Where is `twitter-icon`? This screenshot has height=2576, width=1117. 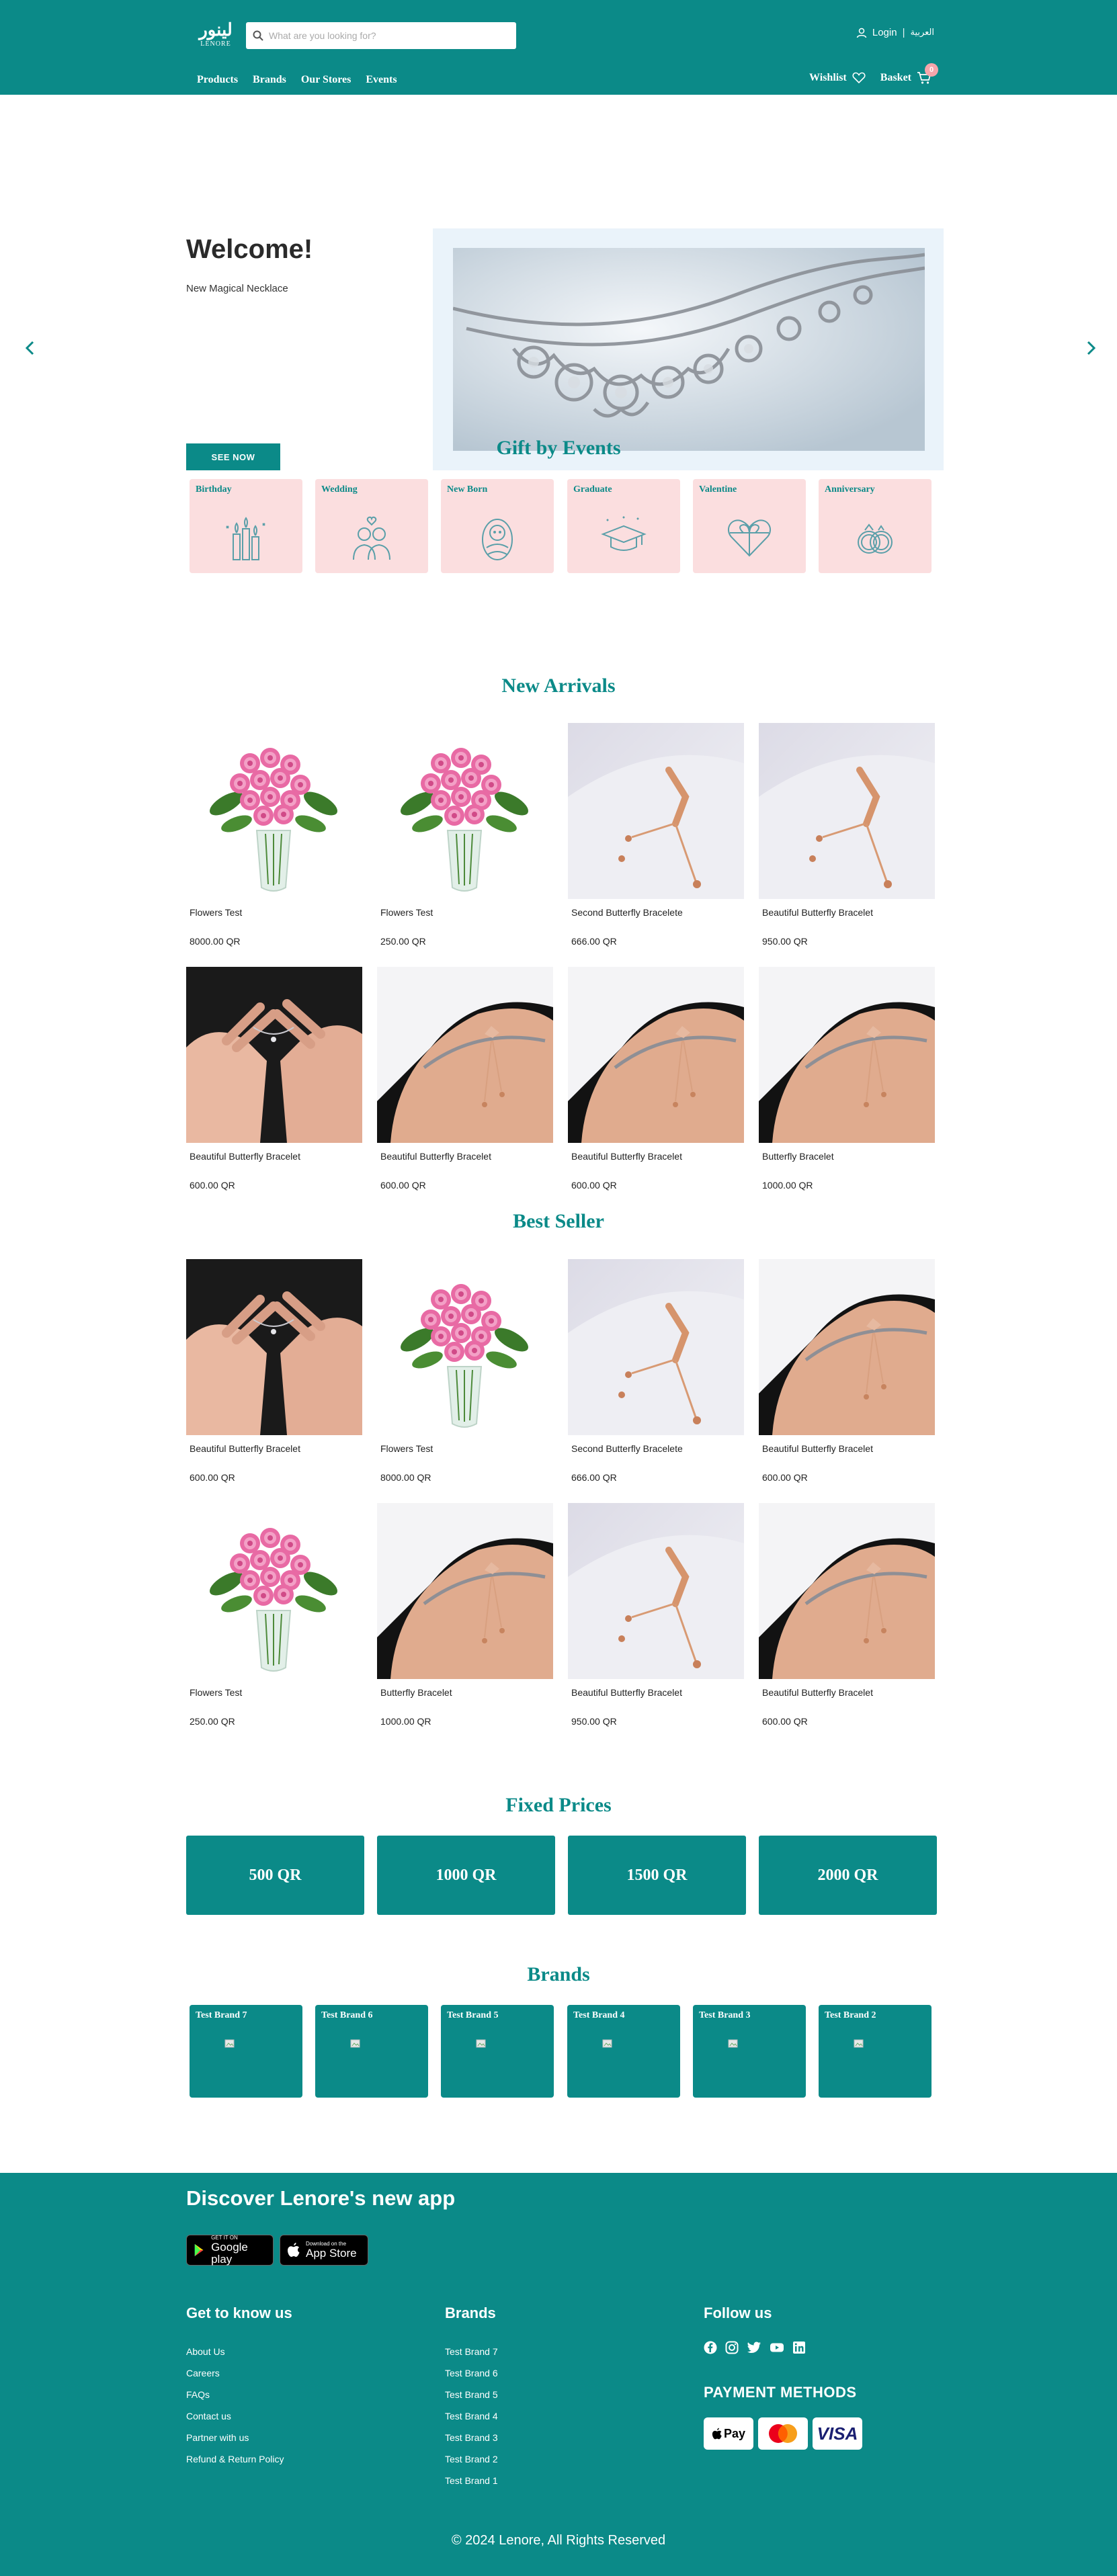
twitter-icon is located at coordinates (754, 2347).